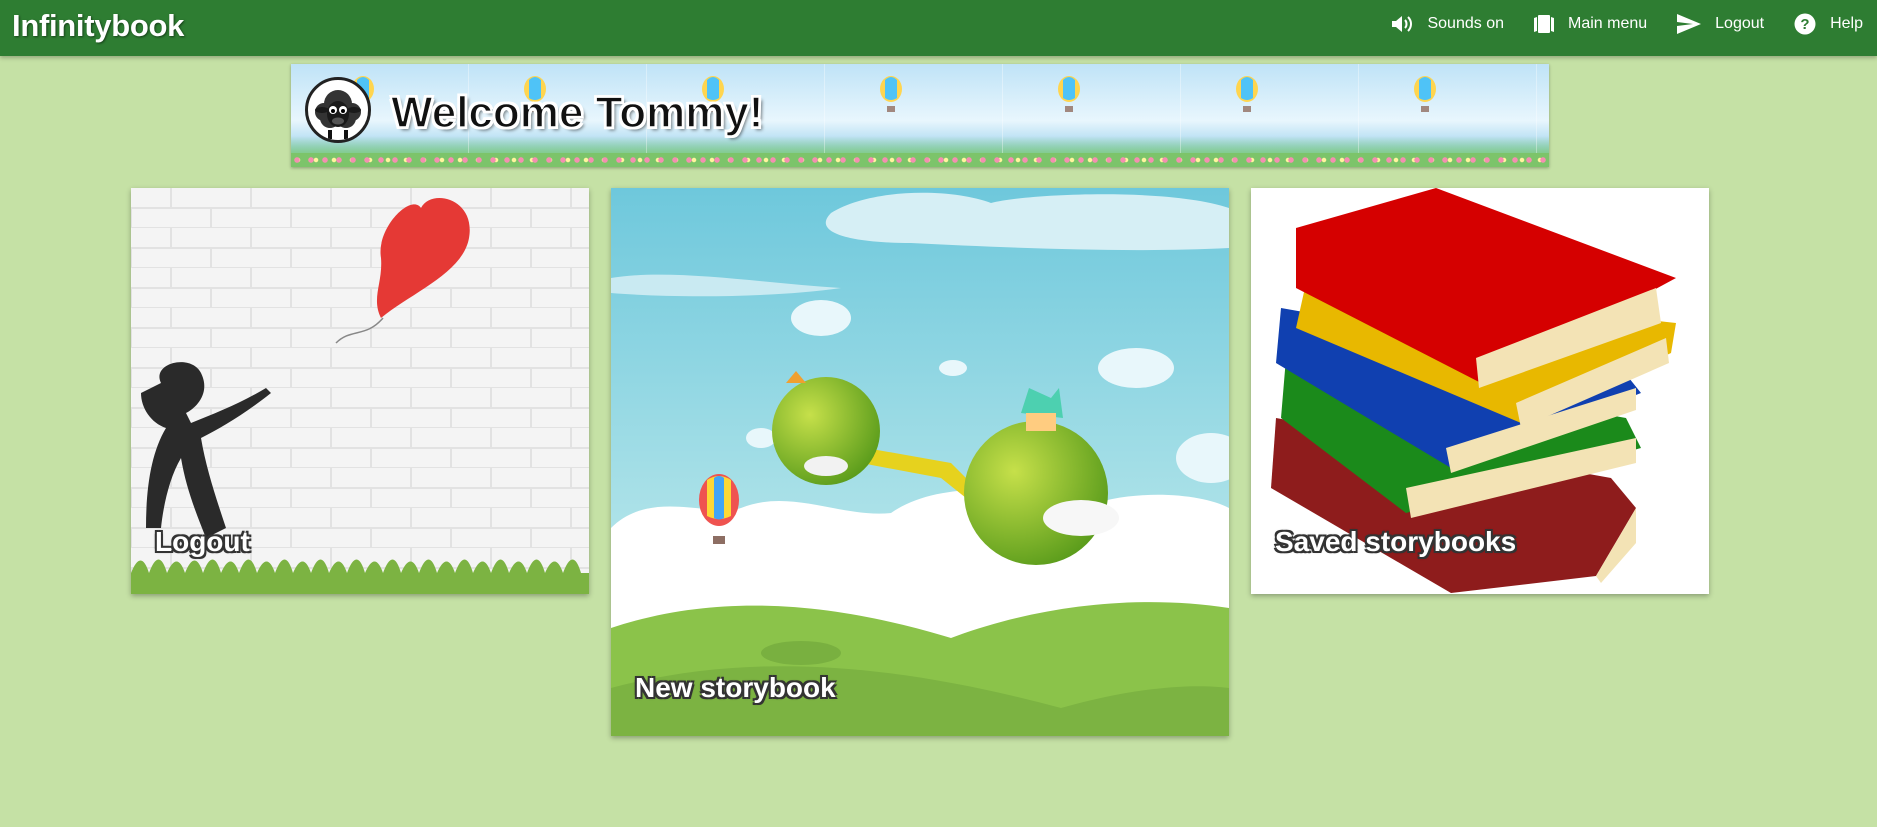 This screenshot has width=1877, height=827. I want to click on nav-sounds-button: Sounds on, so click(1447, 24).